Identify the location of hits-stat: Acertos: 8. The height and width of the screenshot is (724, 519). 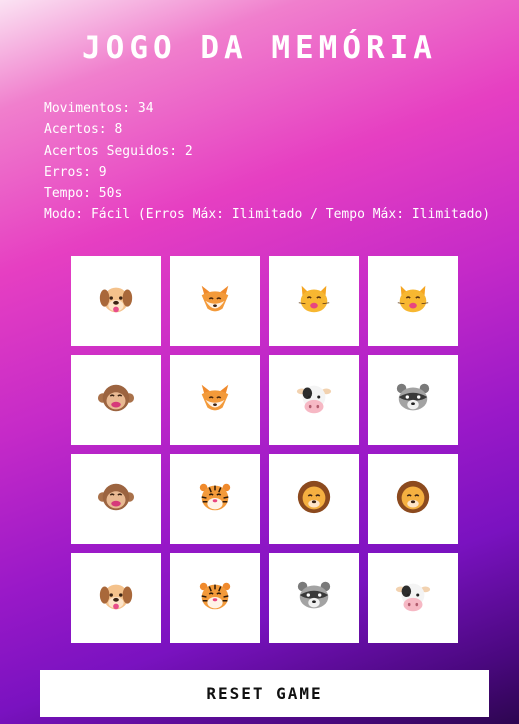
(83, 130).